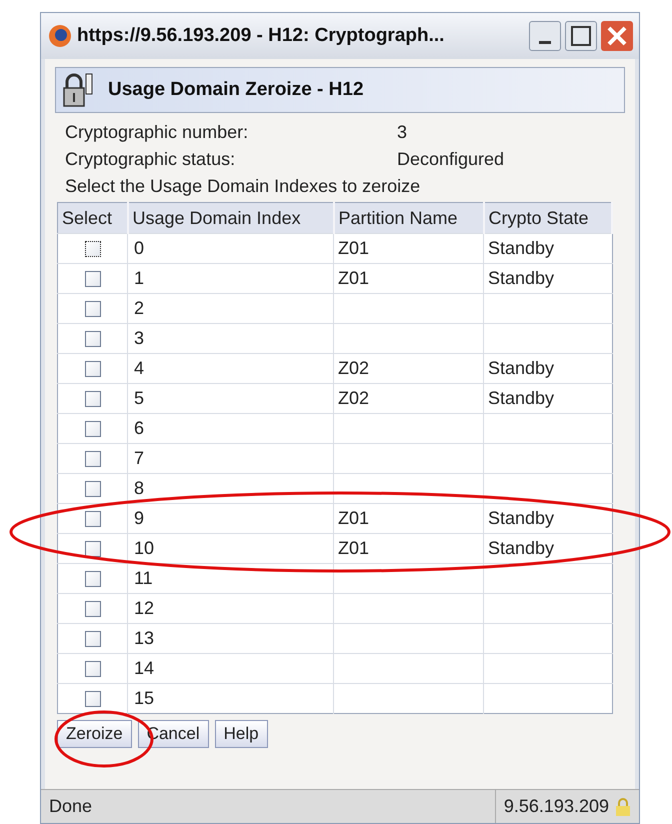 This screenshot has height=824, width=672. What do you see at coordinates (241, 734) in the screenshot?
I see `dialog-button: Help` at bounding box center [241, 734].